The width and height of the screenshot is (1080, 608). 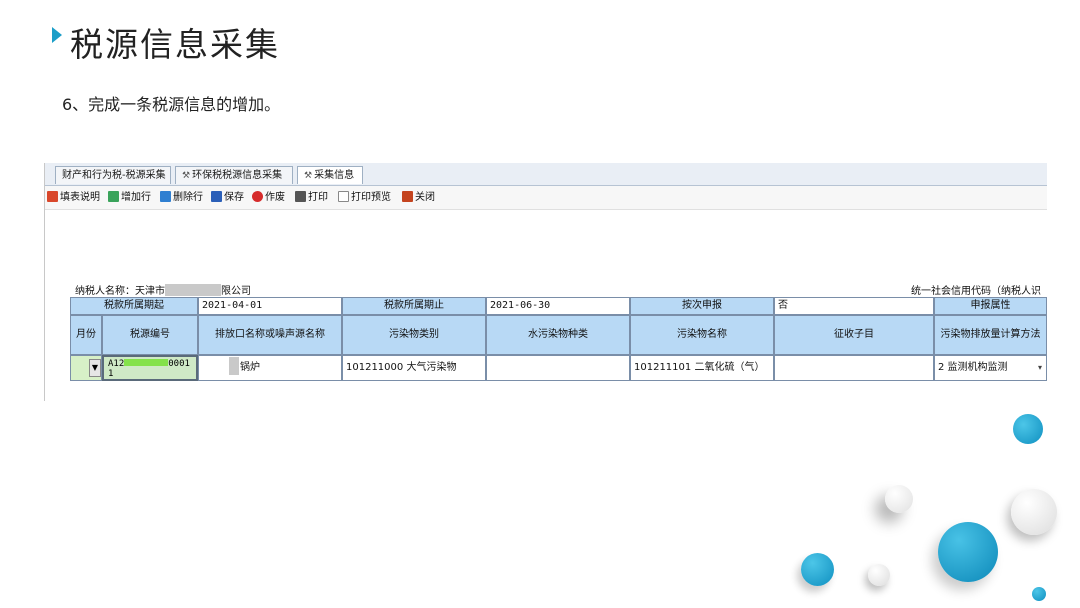 I want to click on chevron-down-icon: ▾, so click(x=1040, y=368).